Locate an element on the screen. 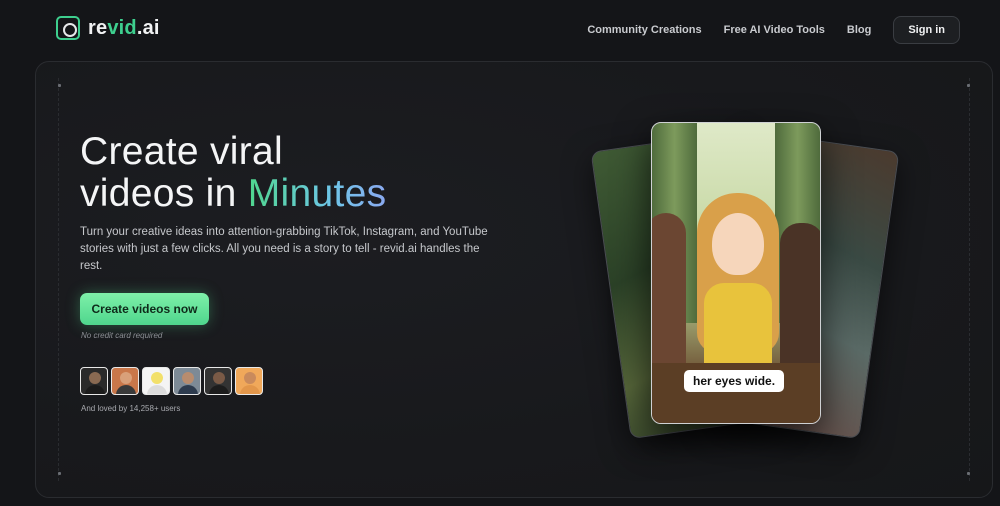  nav-free-ai-video-tools: Free AI Video Tools is located at coordinates (774, 30).